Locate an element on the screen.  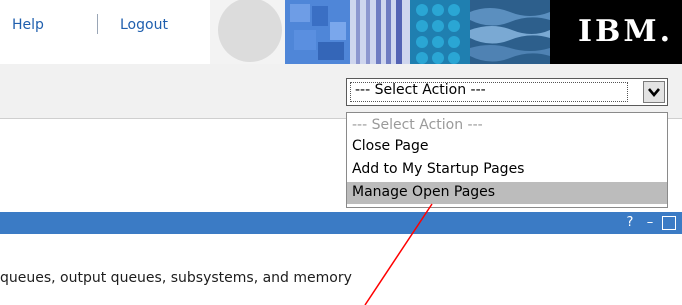
chevron-down-icon is located at coordinates (654, 92).